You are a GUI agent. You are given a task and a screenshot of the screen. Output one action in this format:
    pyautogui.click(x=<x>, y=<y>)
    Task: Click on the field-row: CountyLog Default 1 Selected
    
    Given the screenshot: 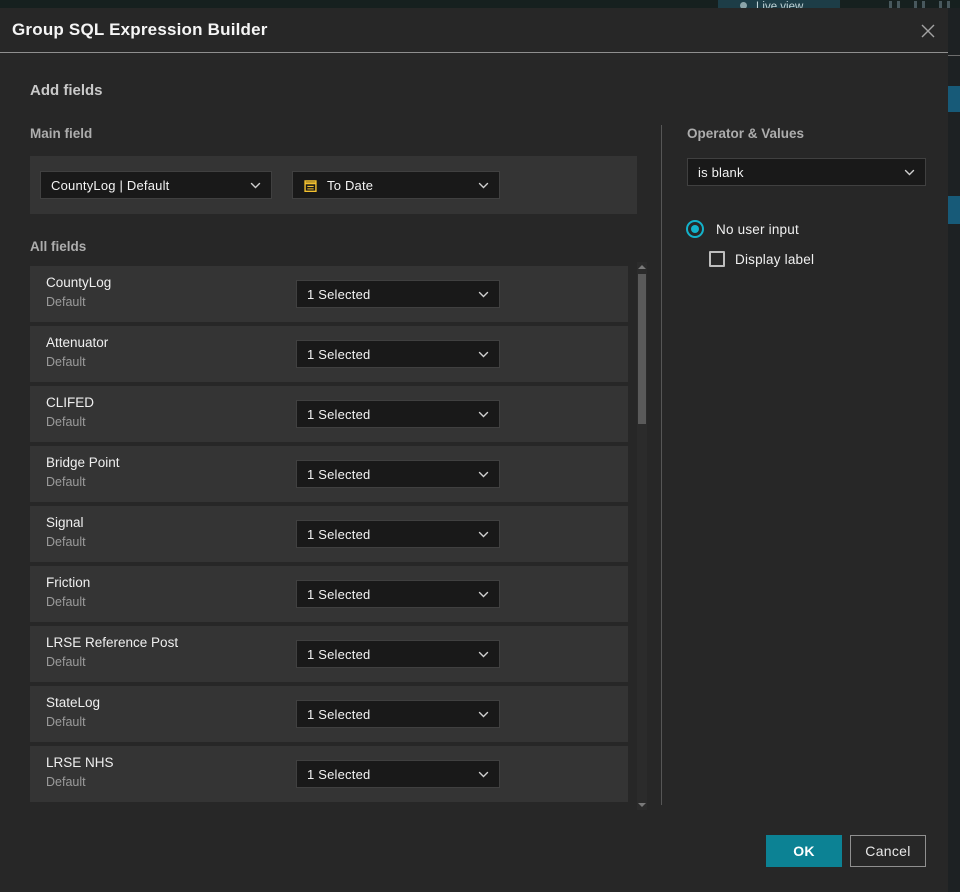 What is the action you would take?
    pyautogui.click(x=329, y=294)
    